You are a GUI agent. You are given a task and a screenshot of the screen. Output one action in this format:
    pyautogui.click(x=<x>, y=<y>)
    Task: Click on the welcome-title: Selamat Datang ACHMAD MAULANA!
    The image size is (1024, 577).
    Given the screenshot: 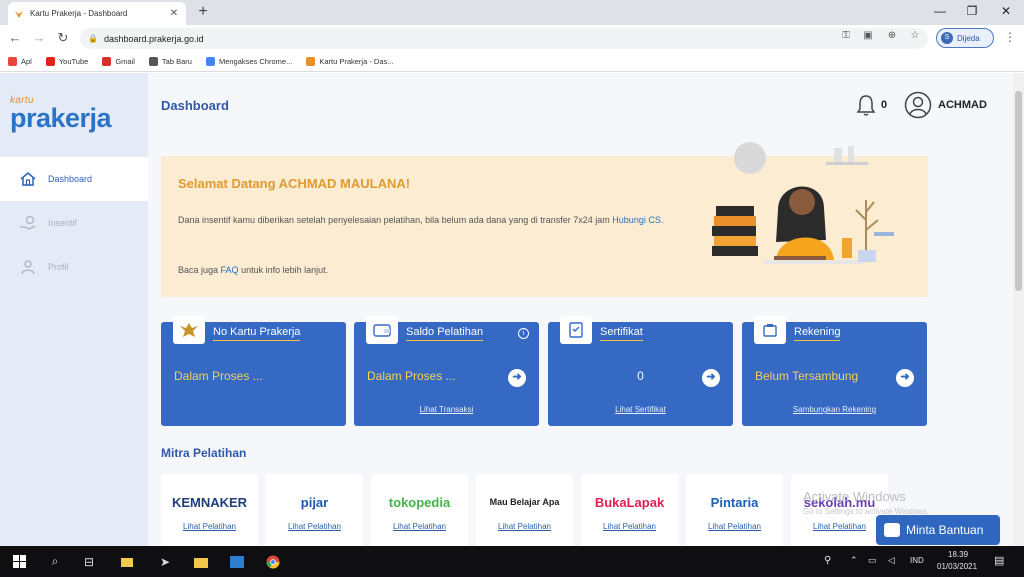 What is the action you would take?
    pyautogui.click(x=294, y=183)
    